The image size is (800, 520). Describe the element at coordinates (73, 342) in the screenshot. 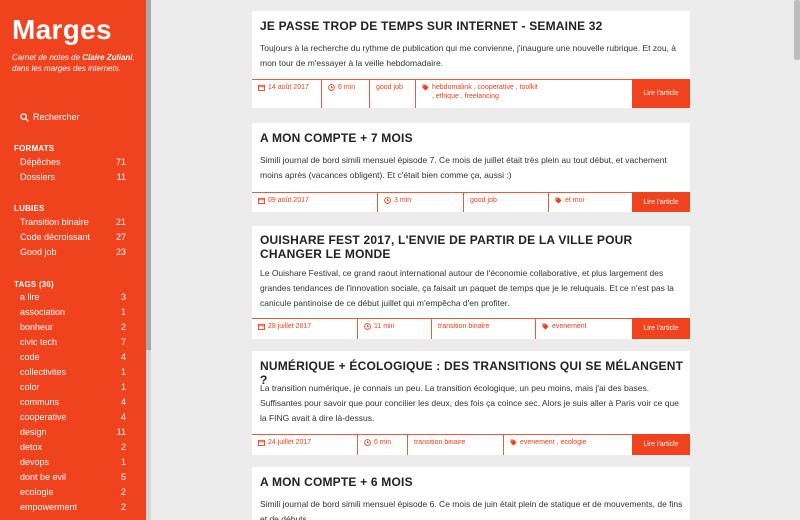

I see `sidebar-tag-item: civic tech 7` at that location.